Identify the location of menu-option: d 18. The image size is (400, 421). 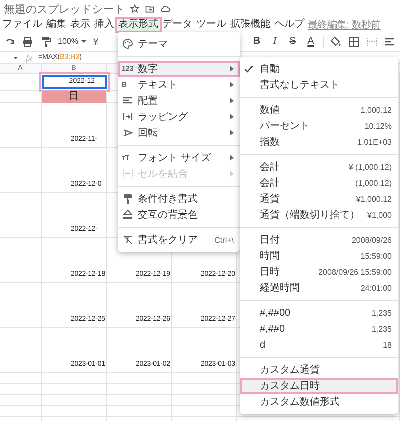
(319, 345).